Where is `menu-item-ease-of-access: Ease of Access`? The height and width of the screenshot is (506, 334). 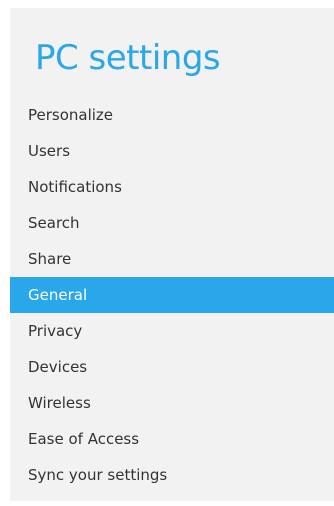
menu-item-ease-of-access: Ease of Access is located at coordinates (172, 439).